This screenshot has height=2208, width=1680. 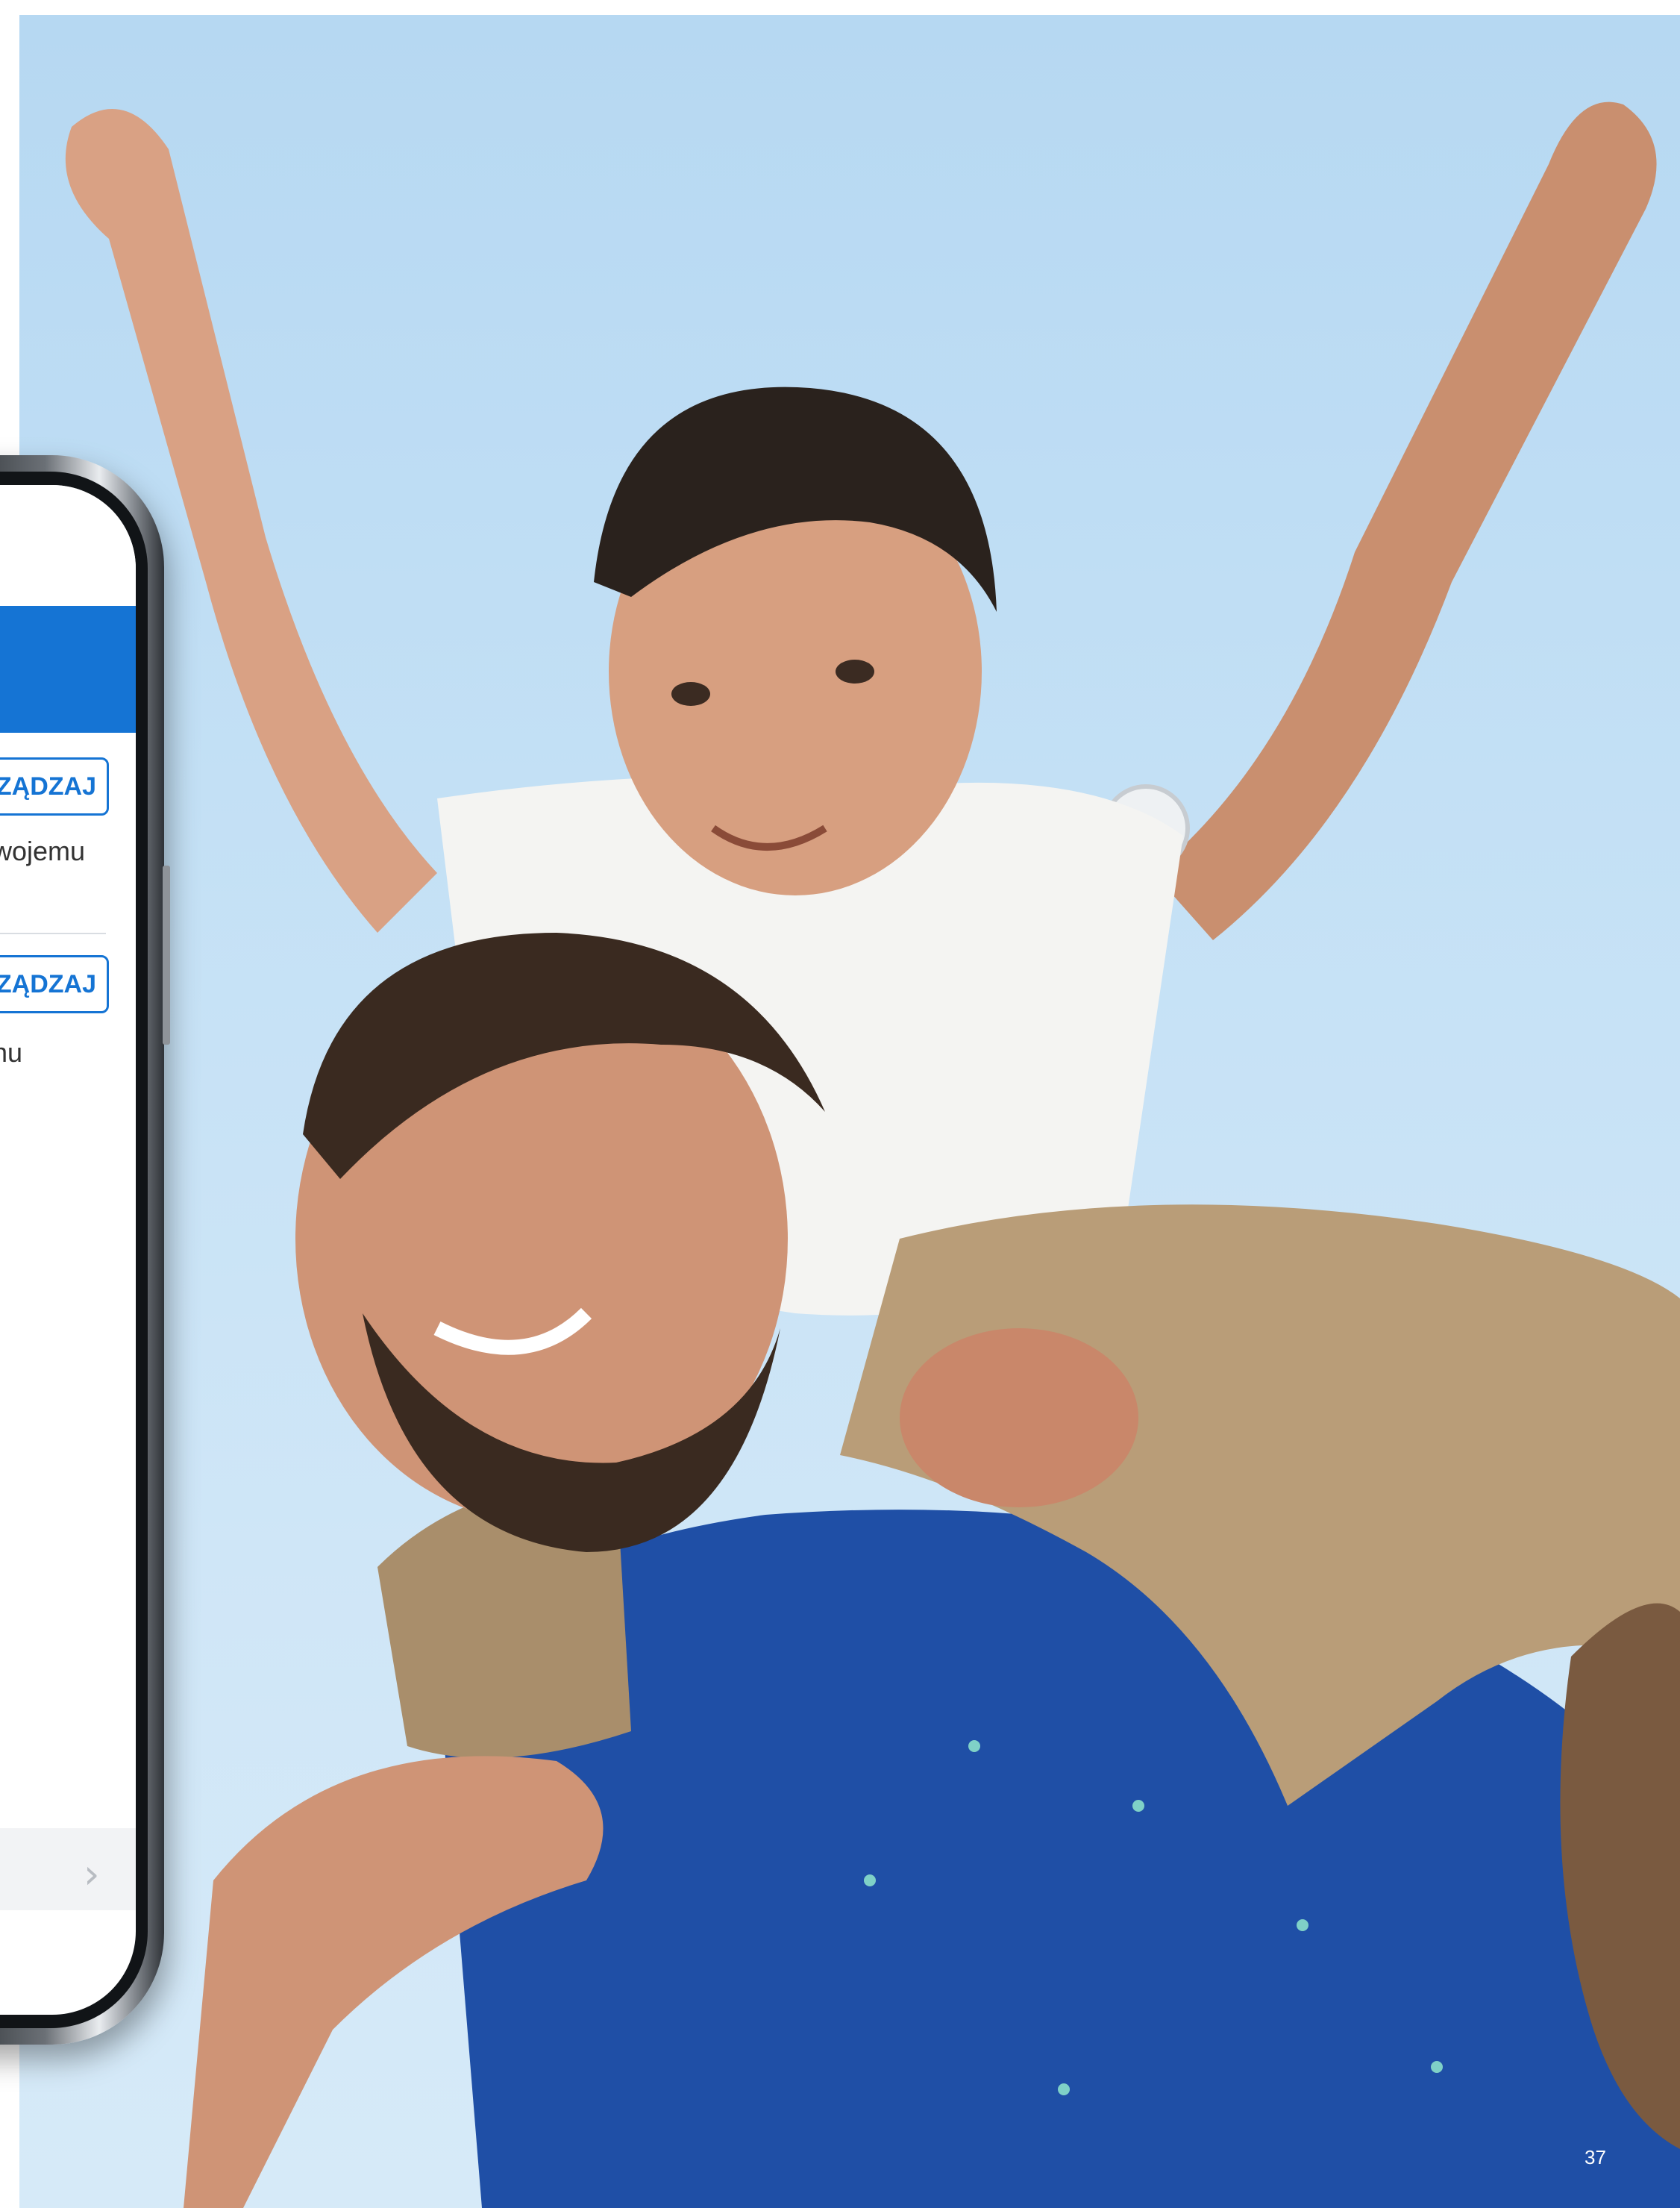 What do you see at coordinates (68, 544) in the screenshot?
I see `status-bar-area` at bounding box center [68, 544].